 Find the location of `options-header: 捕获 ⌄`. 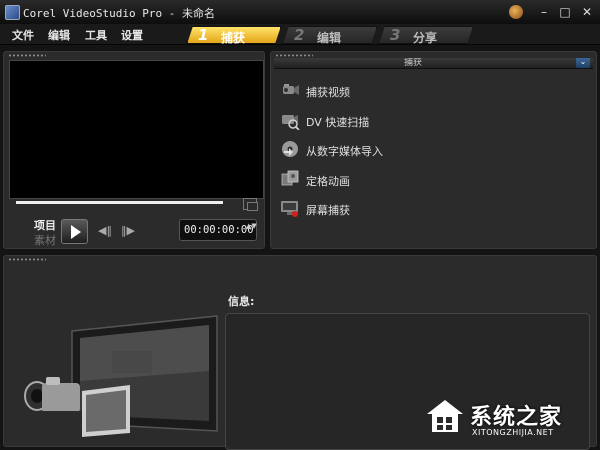

options-header: 捕获 ⌄ is located at coordinates (433, 63).